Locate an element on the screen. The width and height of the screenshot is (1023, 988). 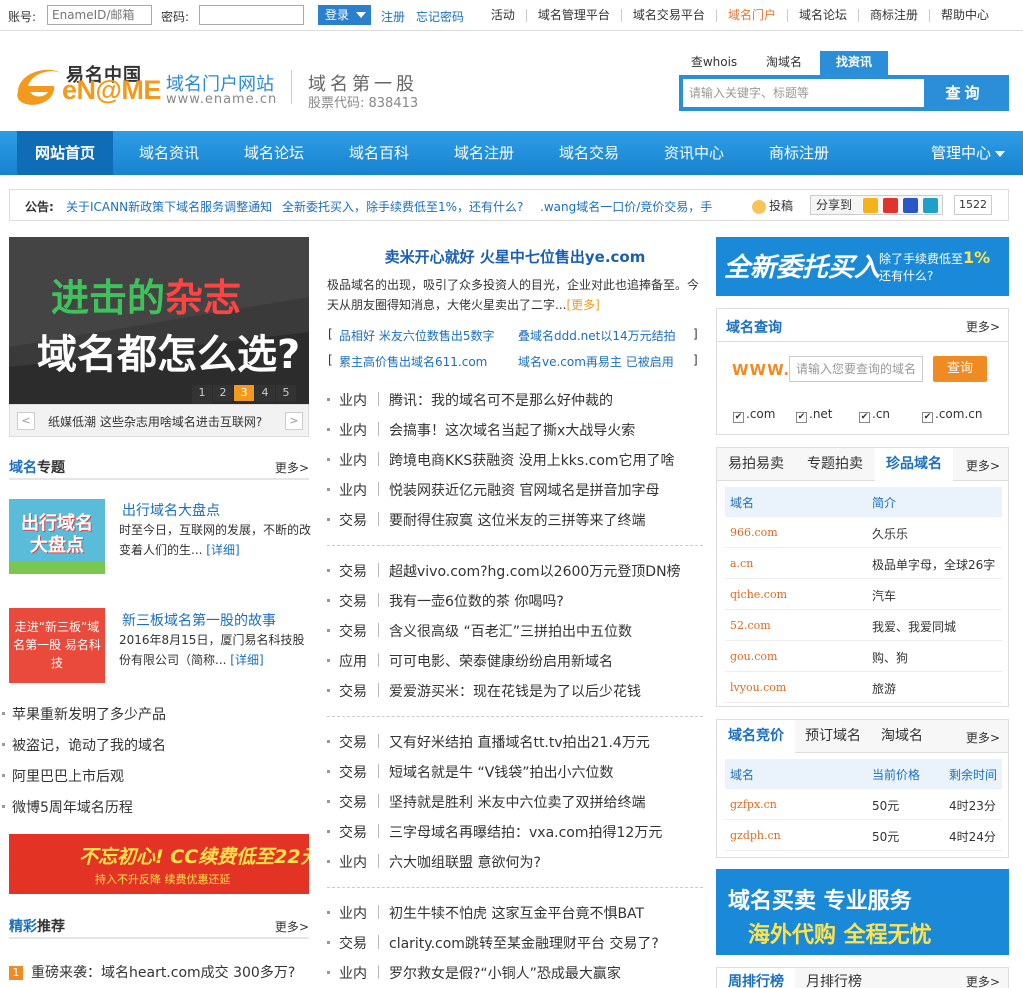
banner-caption: 纸媒低潮 这些杂志用啥域名进击互联网? is located at coordinates (155, 421).